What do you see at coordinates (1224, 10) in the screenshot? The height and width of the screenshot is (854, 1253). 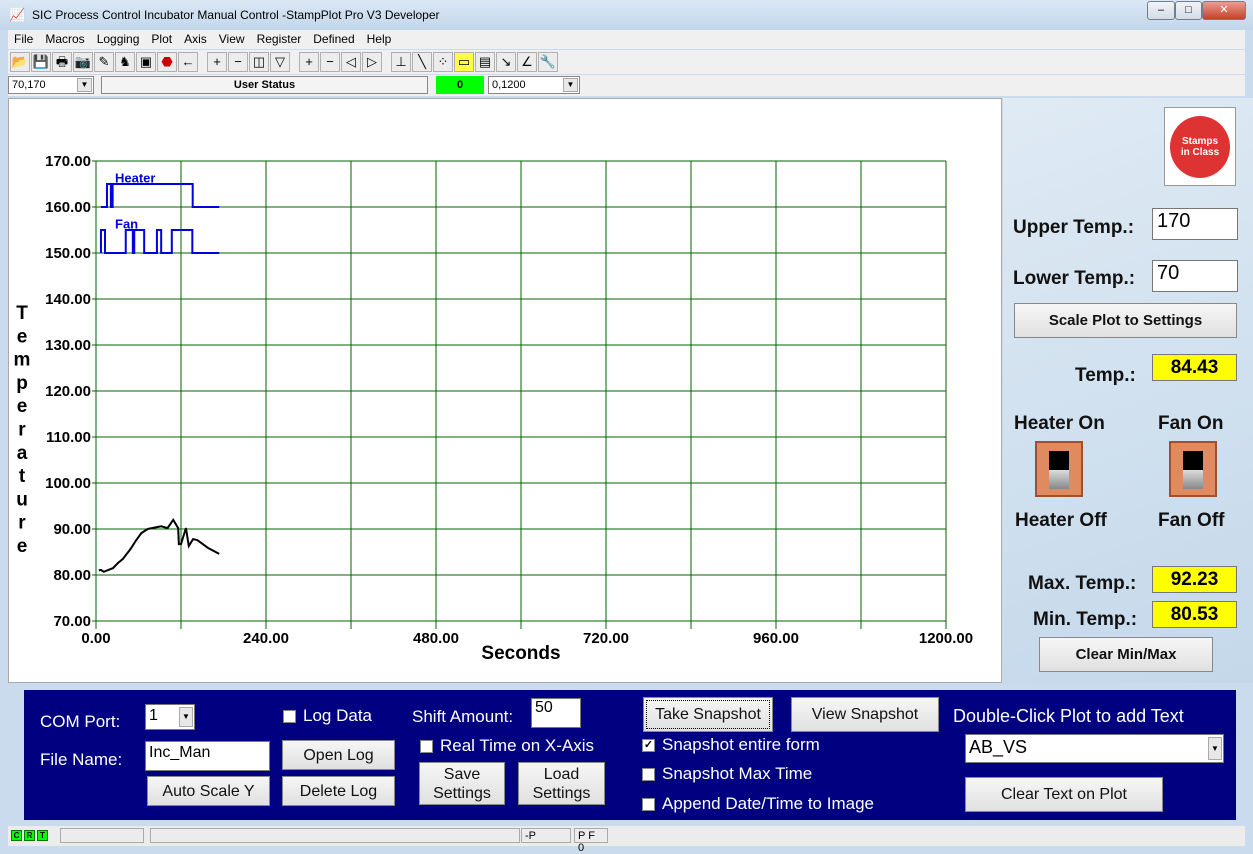 I see `close-button: ✕` at bounding box center [1224, 10].